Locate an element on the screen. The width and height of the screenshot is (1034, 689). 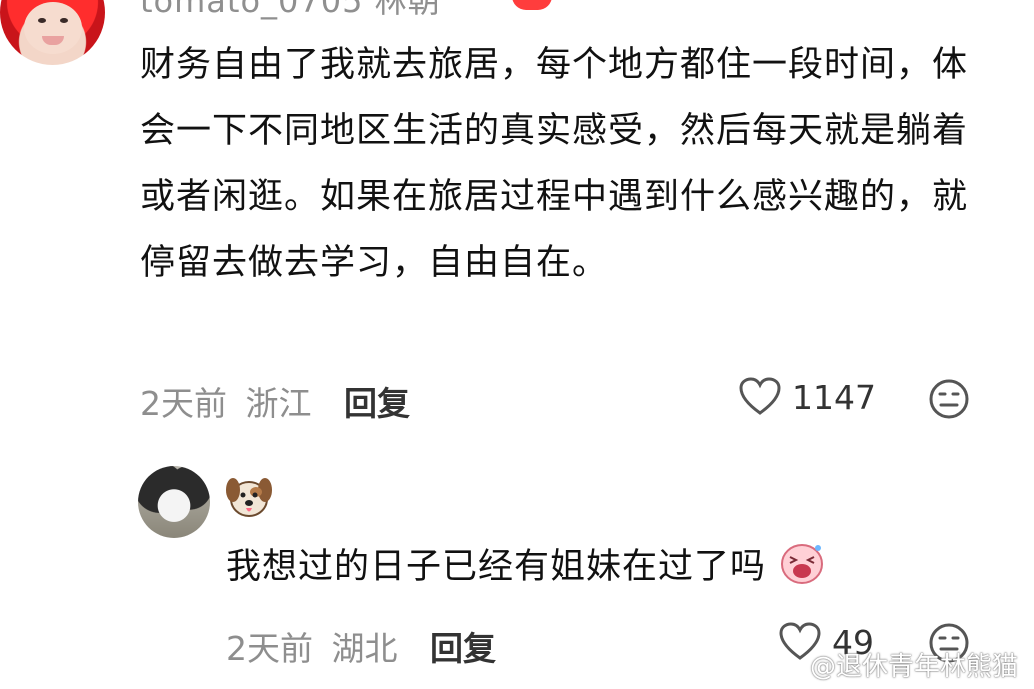
heart-outline-icon is located at coordinates (760, 396).